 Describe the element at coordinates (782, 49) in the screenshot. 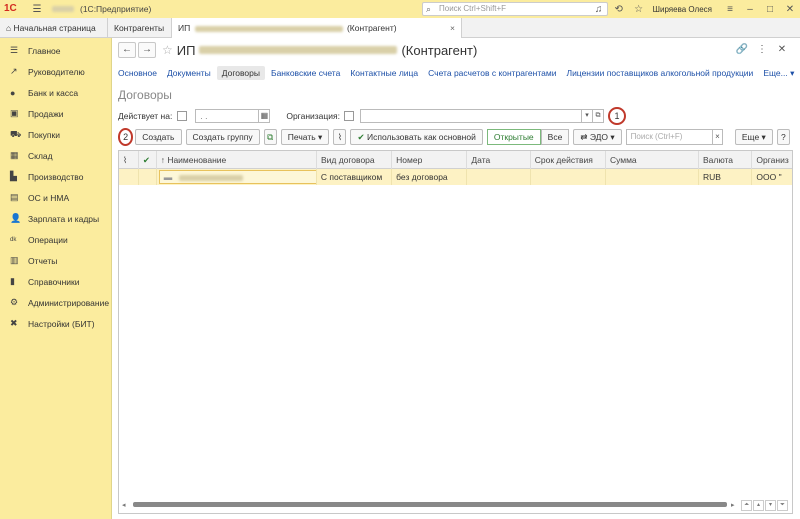

I see `close-form-icon: ✕` at that location.